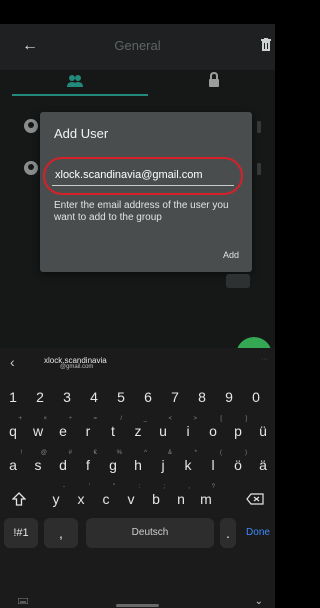  What do you see at coordinates (202, 397) in the screenshot?
I see `key-8: 8` at bounding box center [202, 397].